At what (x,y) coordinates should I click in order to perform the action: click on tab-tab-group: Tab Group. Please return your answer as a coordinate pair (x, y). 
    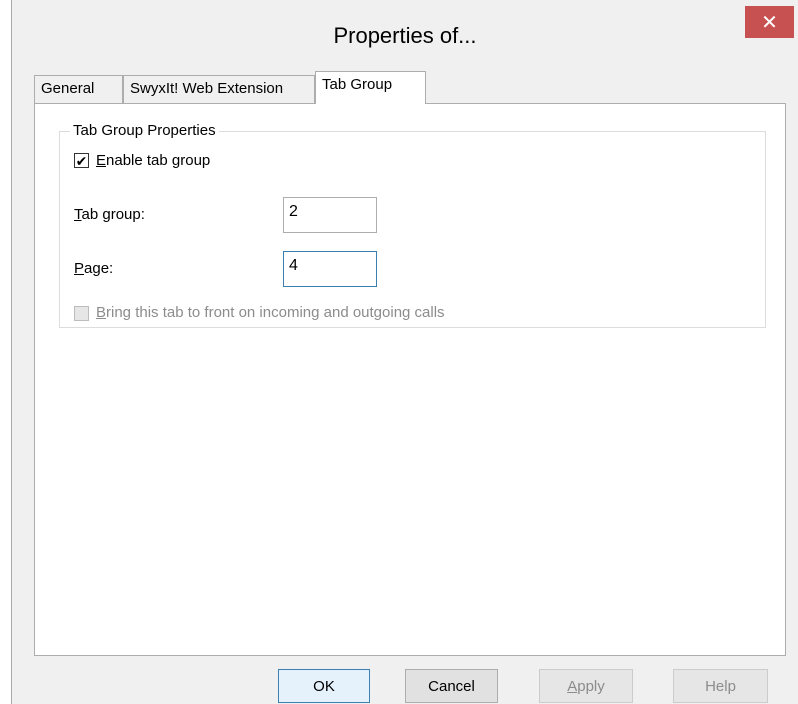
    Looking at the image, I should click on (370, 87).